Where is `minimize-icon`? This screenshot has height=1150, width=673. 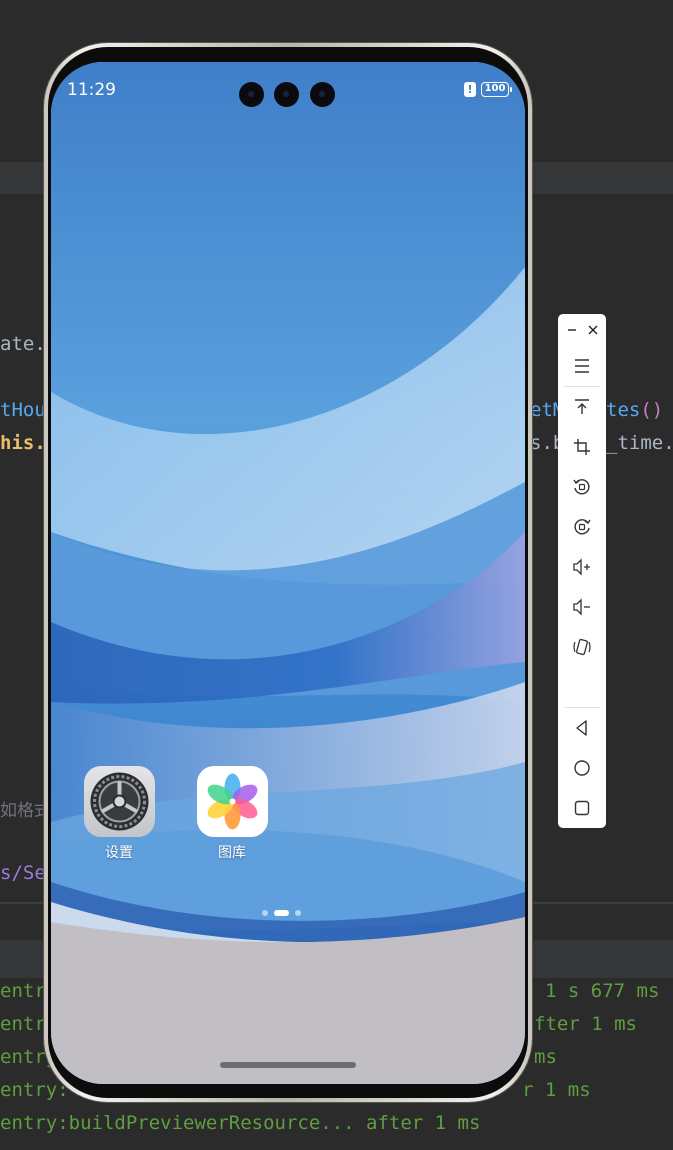
minimize-icon is located at coordinates (572, 330).